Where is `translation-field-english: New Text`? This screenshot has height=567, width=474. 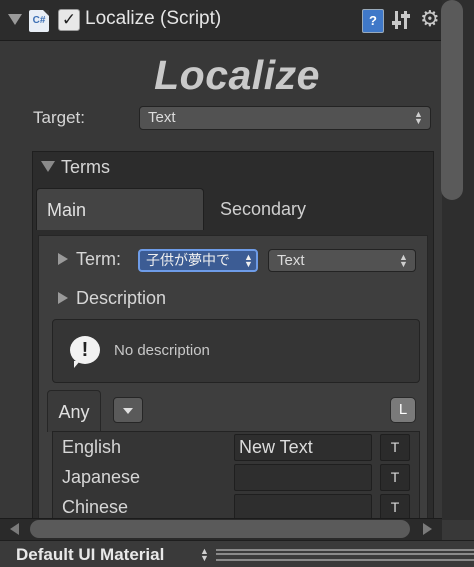
translation-field-english: New Text is located at coordinates (303, 447).